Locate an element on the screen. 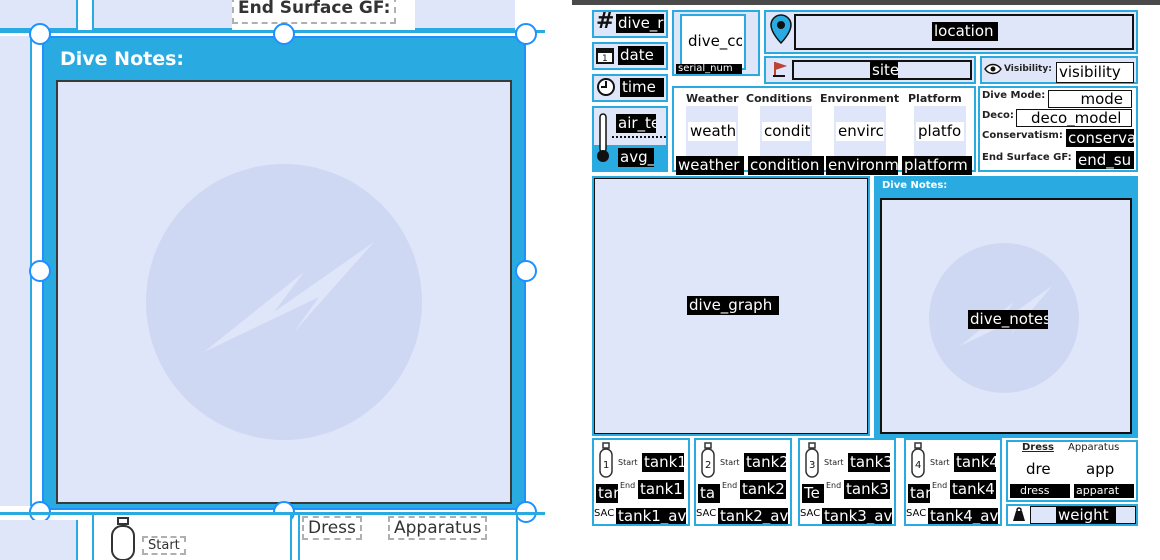 This screenshot has width=1160, height=560. visibility-label: Visibility: is located at coordinates (1028, 69).